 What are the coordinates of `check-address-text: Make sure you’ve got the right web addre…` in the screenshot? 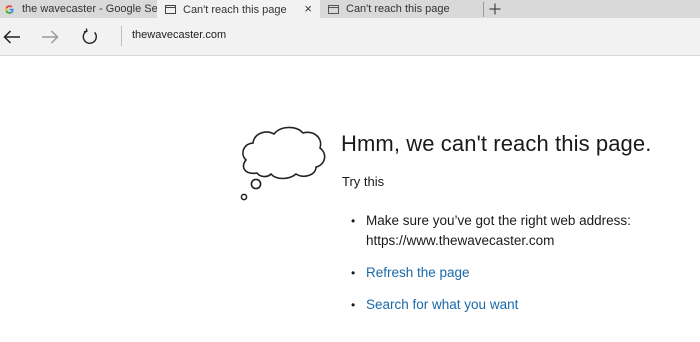 It's located at (498, 220).